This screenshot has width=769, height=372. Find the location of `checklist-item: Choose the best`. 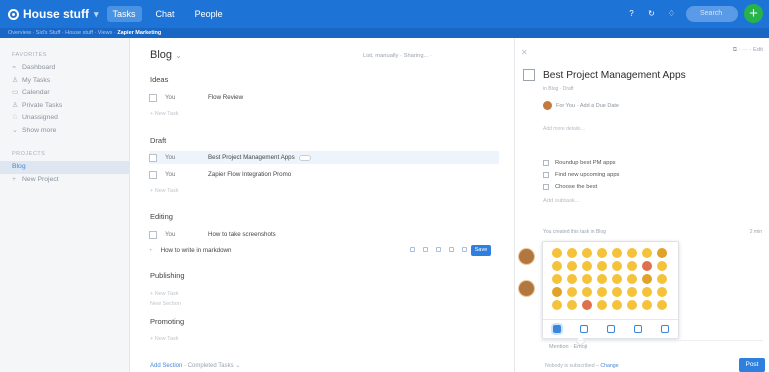

checklist-item: Choose the best is located at coordinates (570, 187).